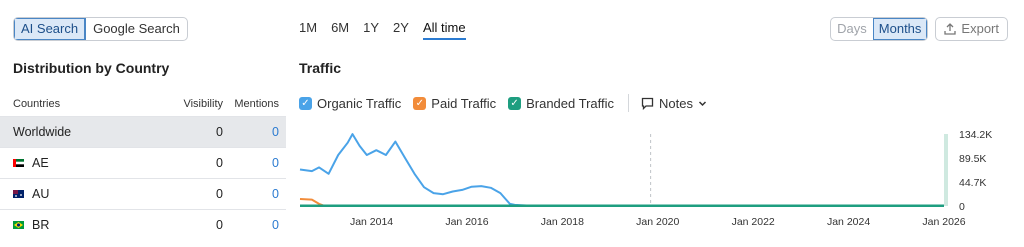  Describe the element at coordinates (570, 103) in the screenshot. I see `legend-label: Branded Traffic` at that location.